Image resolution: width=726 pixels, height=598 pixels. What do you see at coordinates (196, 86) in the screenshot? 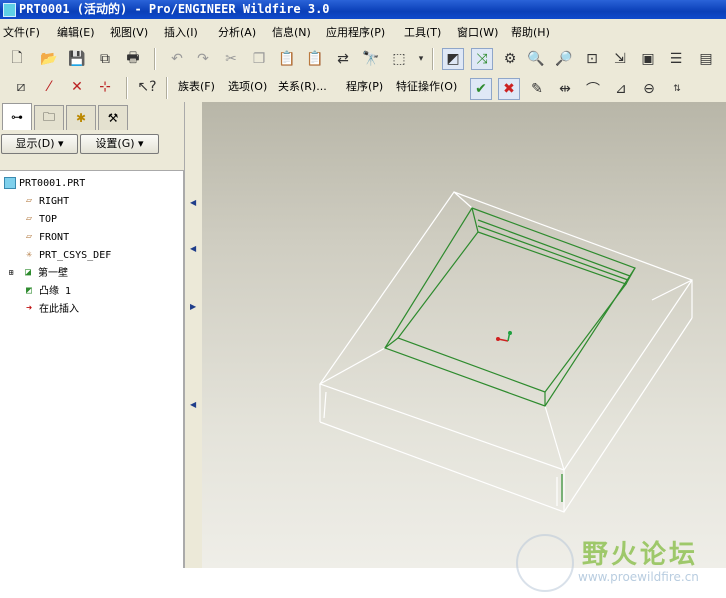
I see `family-table-button: 族表(F)` at bounding box center [196, 86].